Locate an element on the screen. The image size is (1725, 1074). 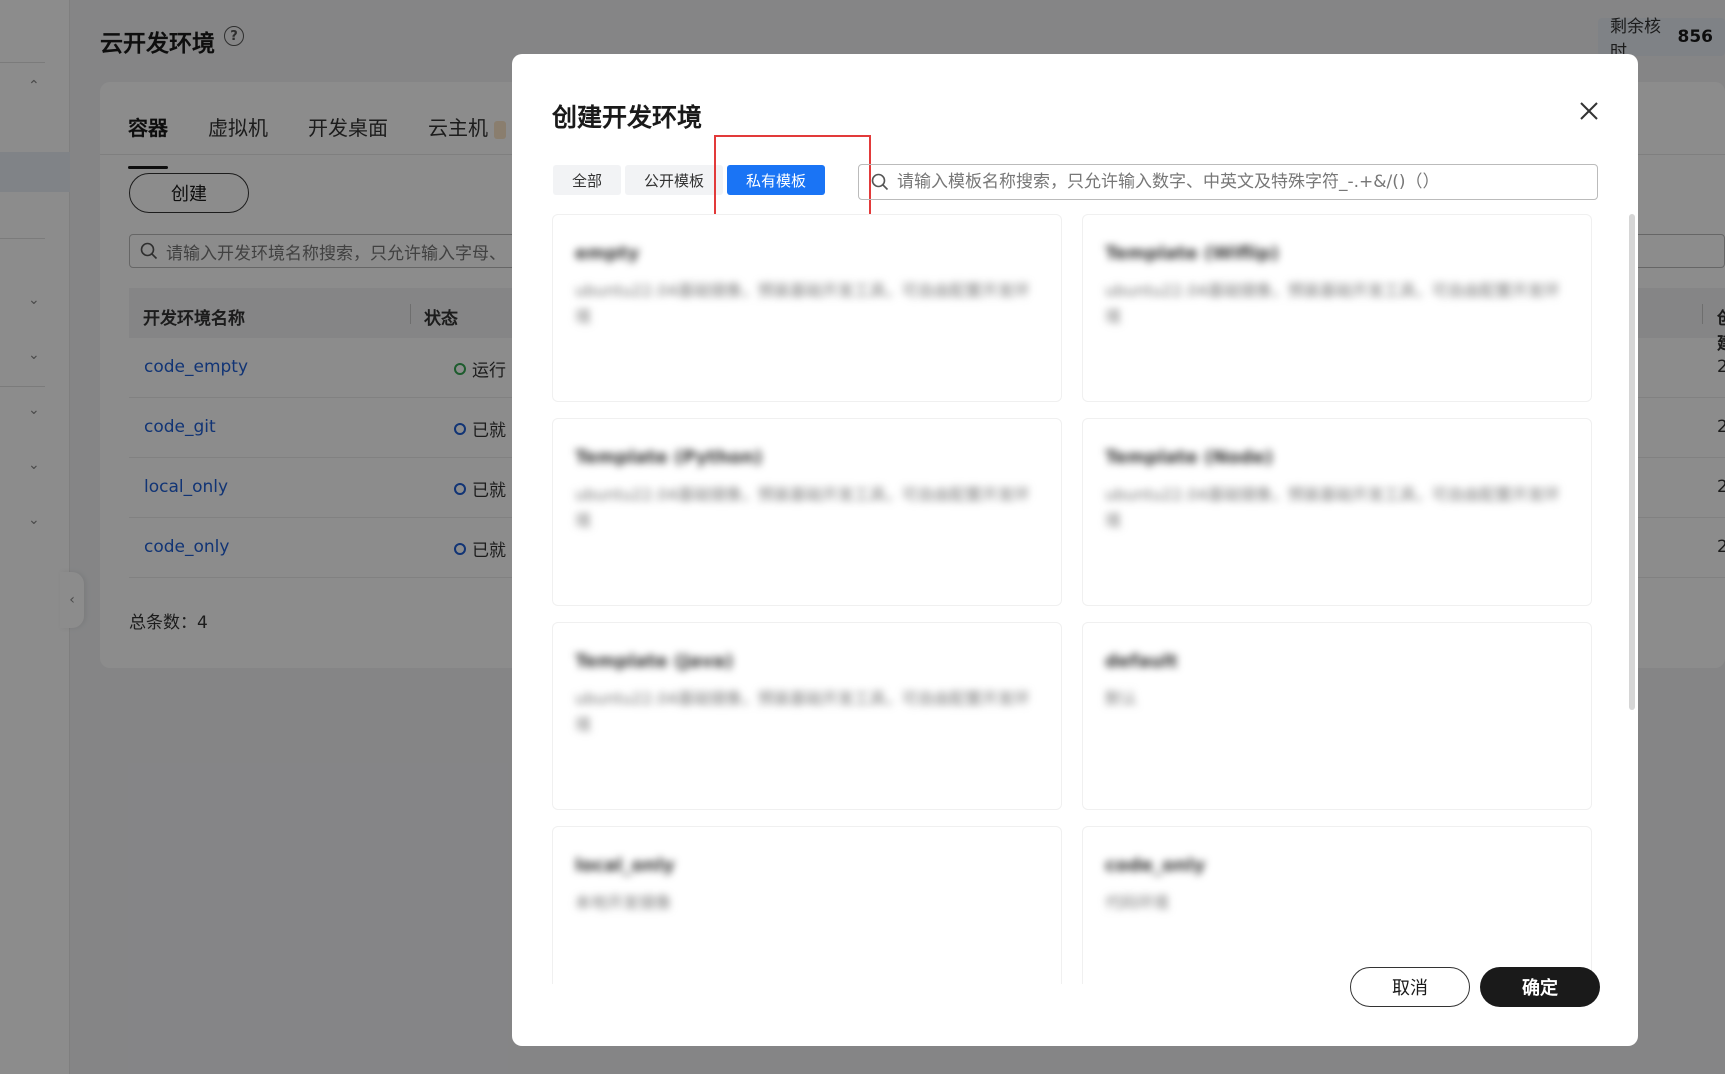
template-search-field is located at coordinates (1228, 182).